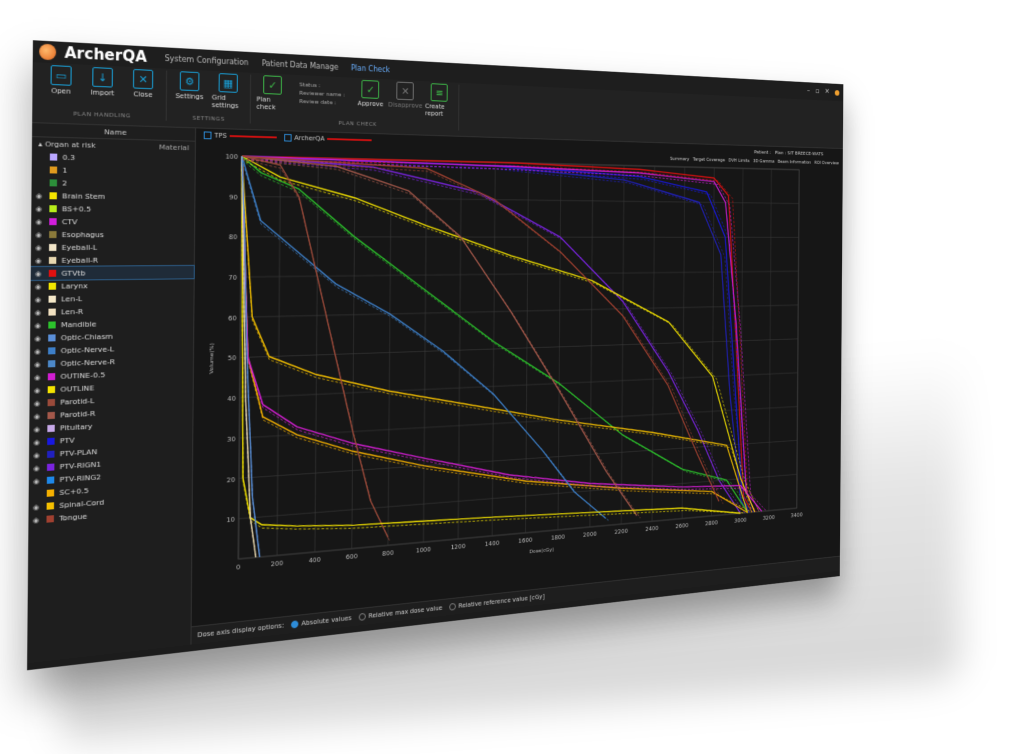 The image size is (1024, 754). I want to click on radio-icon, so click(362, 617).